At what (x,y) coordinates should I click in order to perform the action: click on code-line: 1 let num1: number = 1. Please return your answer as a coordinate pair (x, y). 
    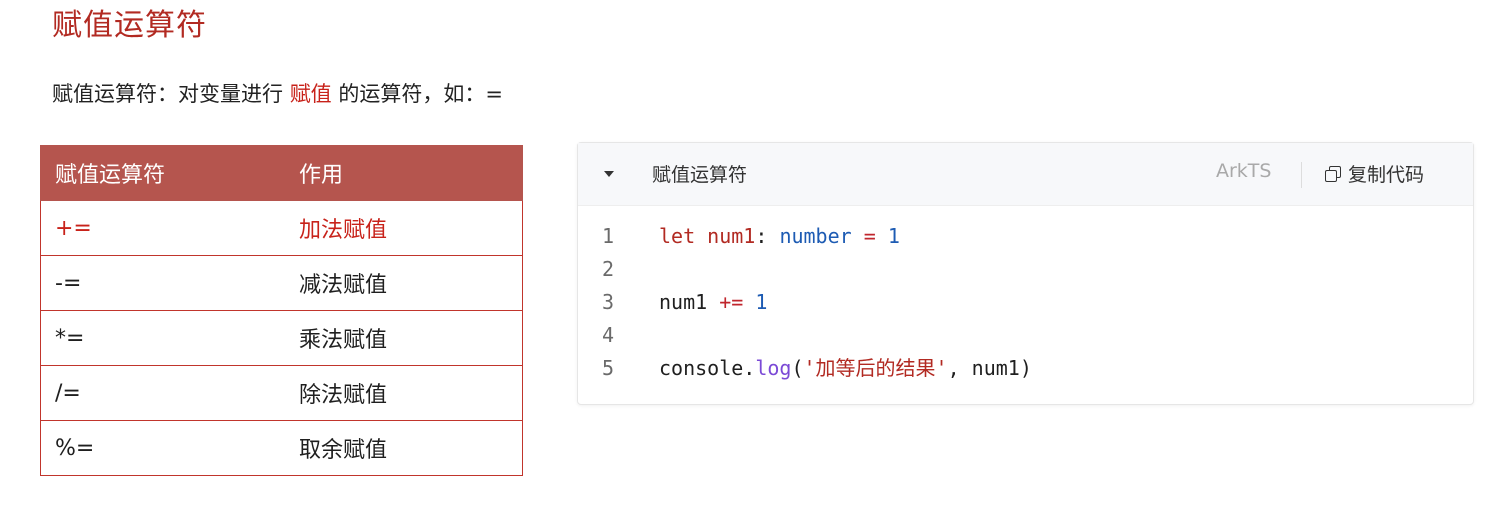
    Looking at the image, I should click on (1025, 239).